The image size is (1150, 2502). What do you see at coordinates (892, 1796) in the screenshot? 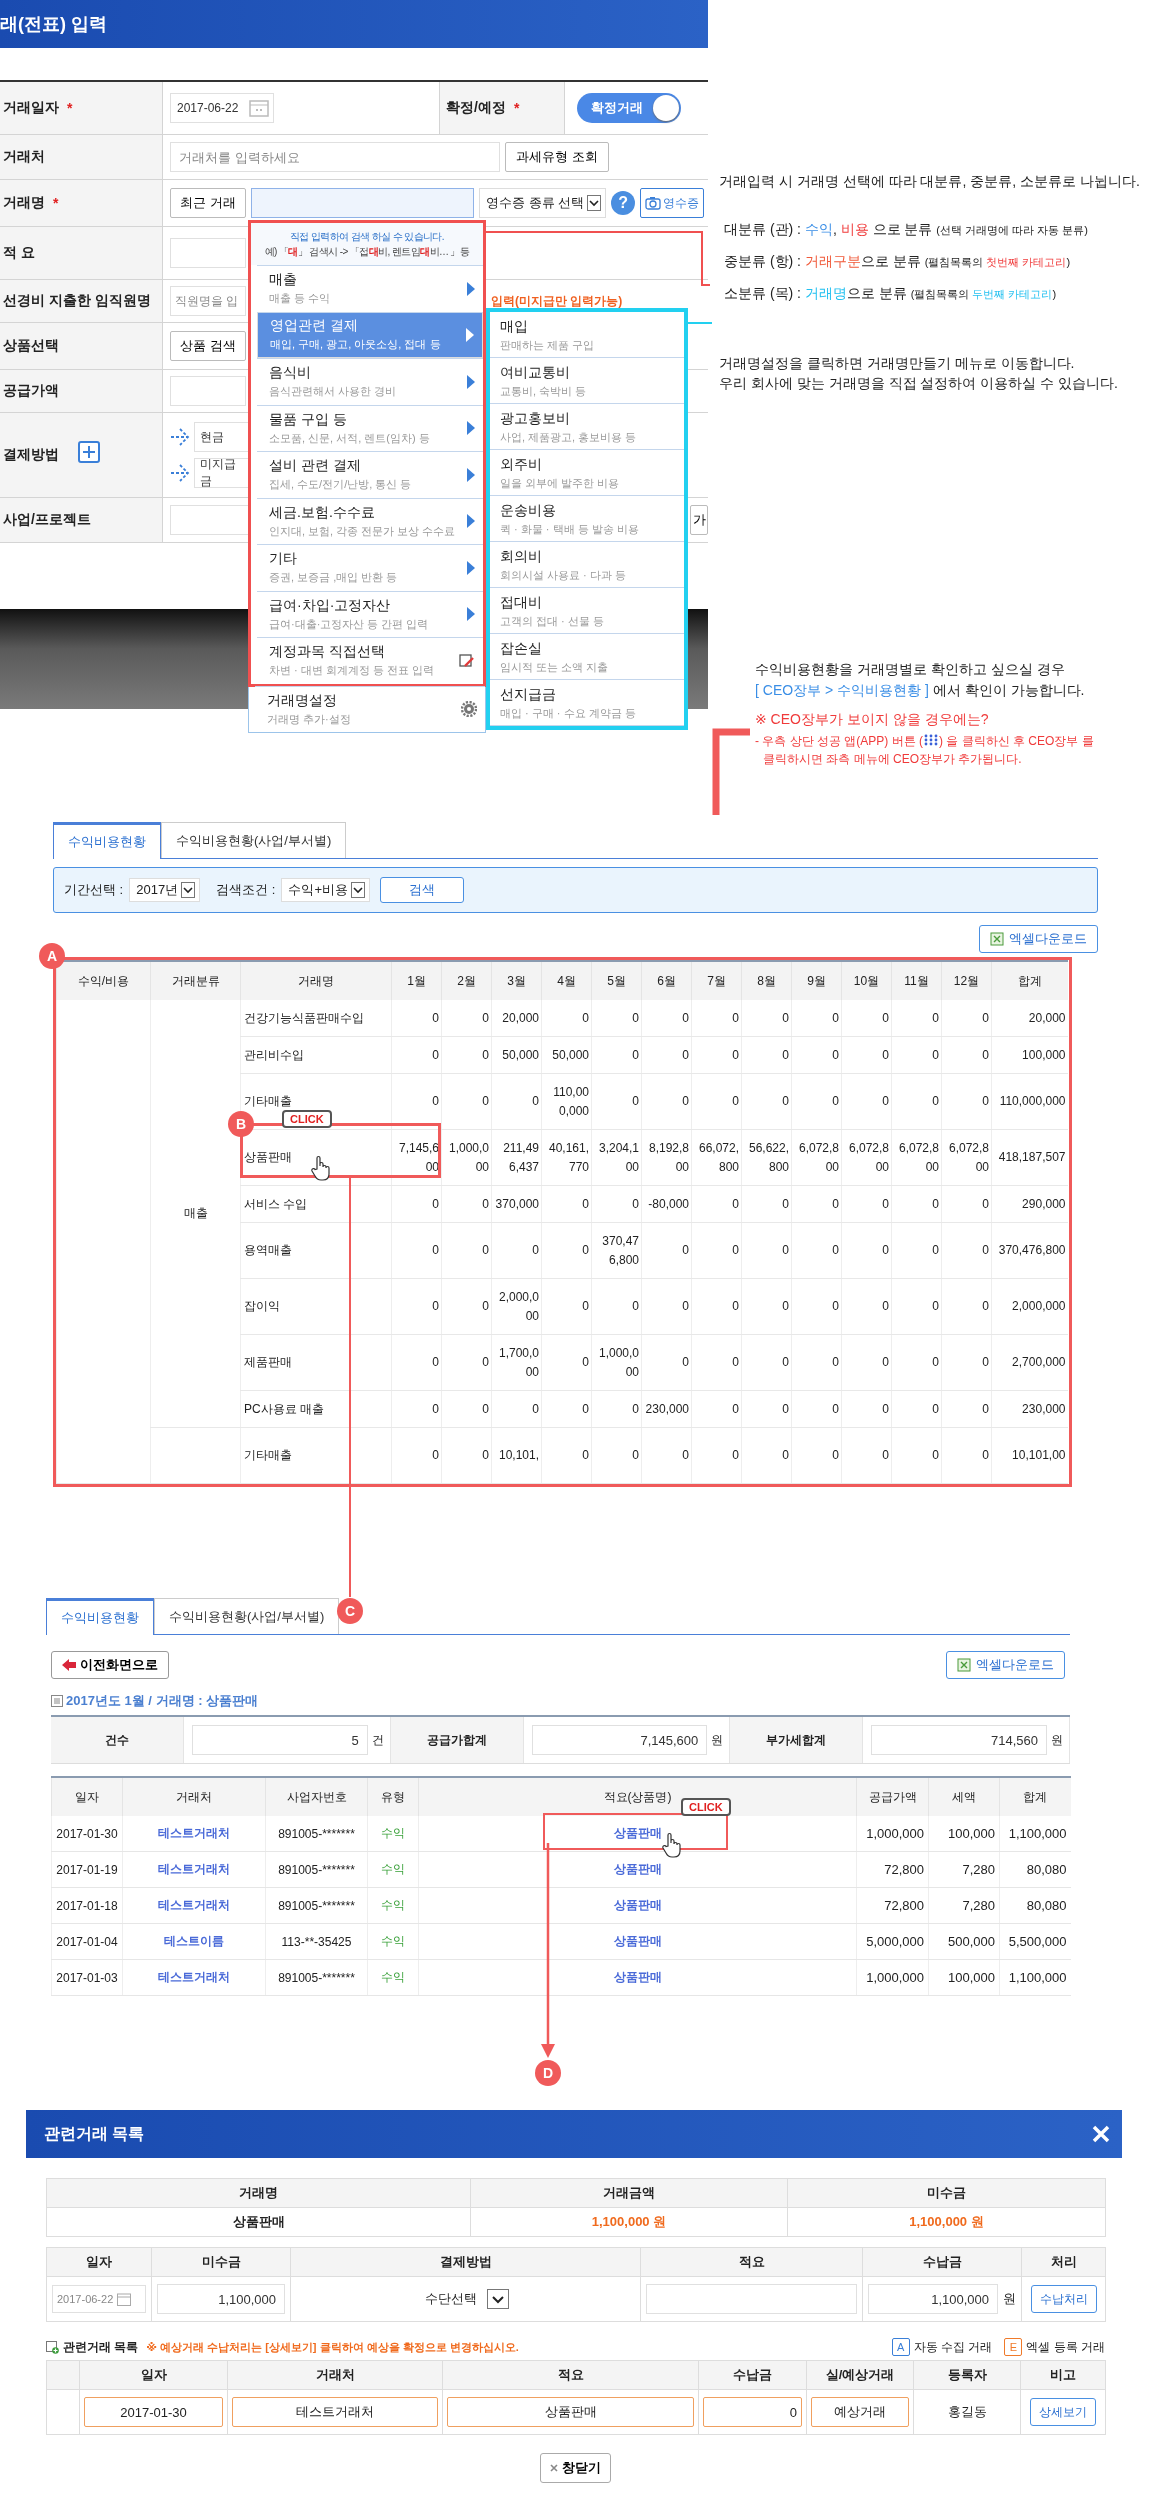
I see `column-header: 공급가액` at bounding box center [892, 1796].